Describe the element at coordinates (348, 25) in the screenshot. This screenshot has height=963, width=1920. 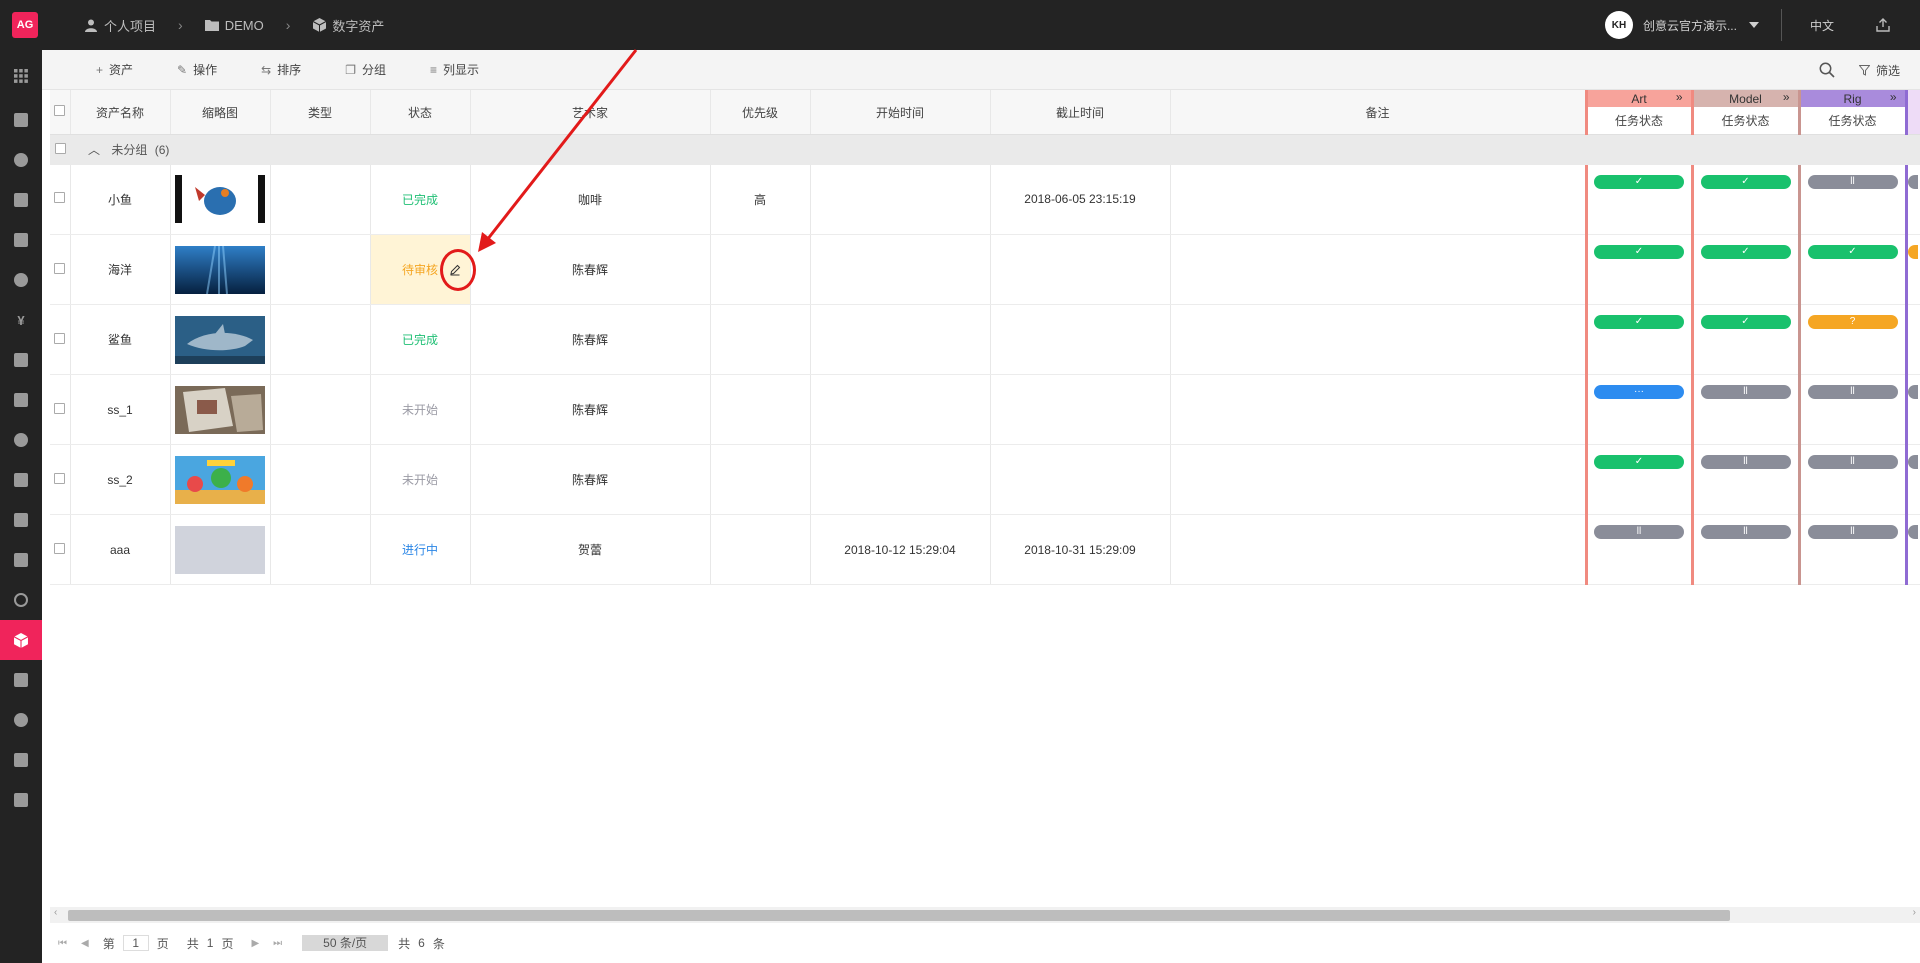
I see `breadcrumb-item-assets: 数字资产` at that location.